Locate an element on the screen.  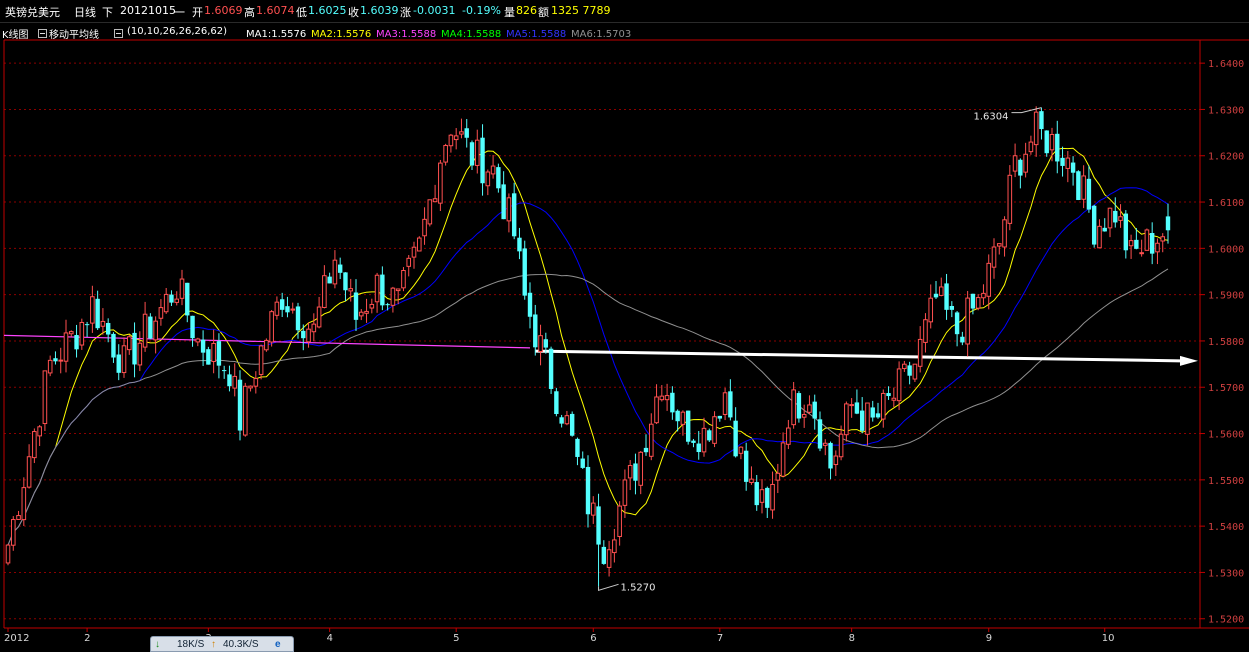
x-tick-label: 9 is located at coordinates (989, 638).